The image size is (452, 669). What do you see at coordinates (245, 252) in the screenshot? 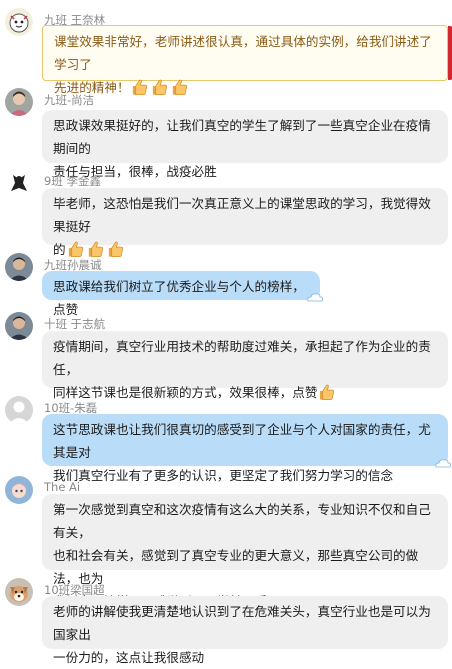
I see `message-text-line: 的` at bounding box center [245, 252].